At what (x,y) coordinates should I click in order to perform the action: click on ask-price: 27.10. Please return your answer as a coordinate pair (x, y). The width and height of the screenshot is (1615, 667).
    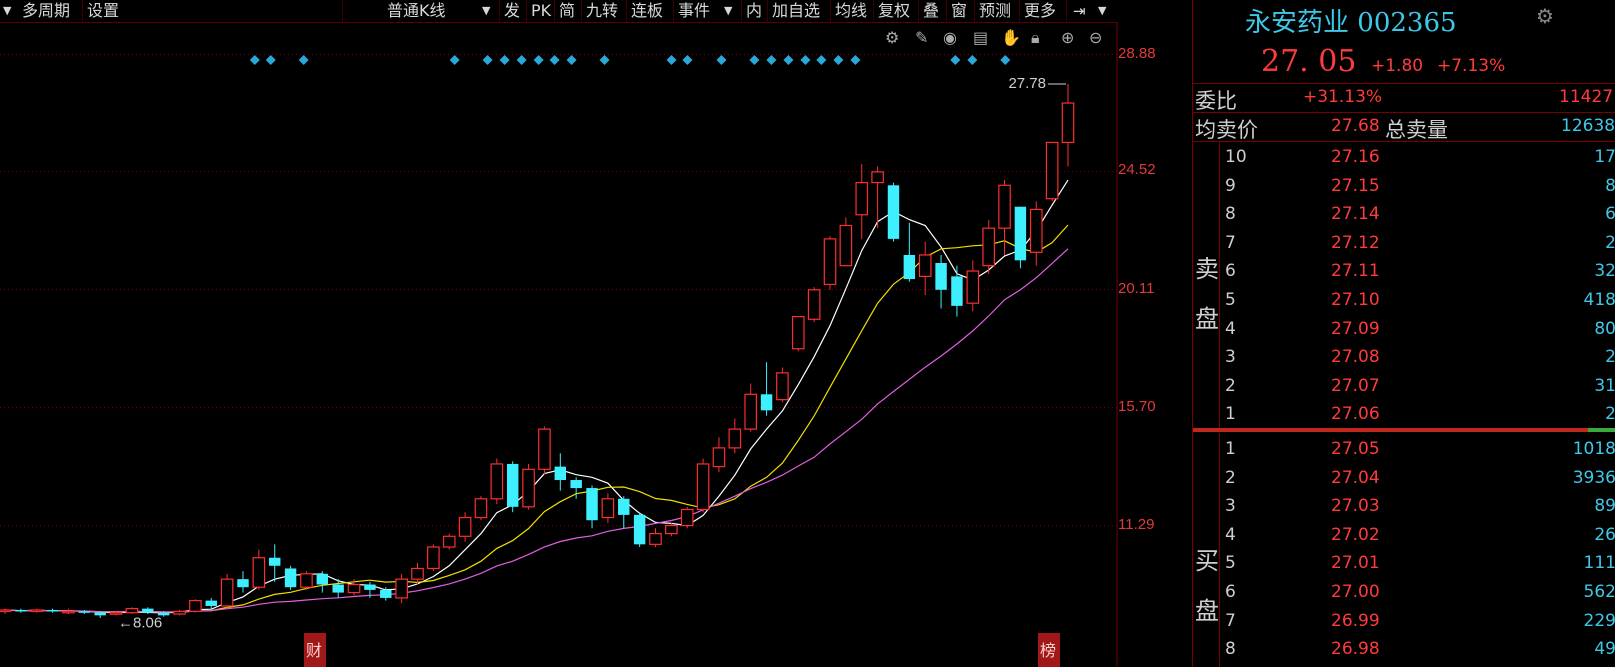
    Looking at the image, I should click on (1355, 300).